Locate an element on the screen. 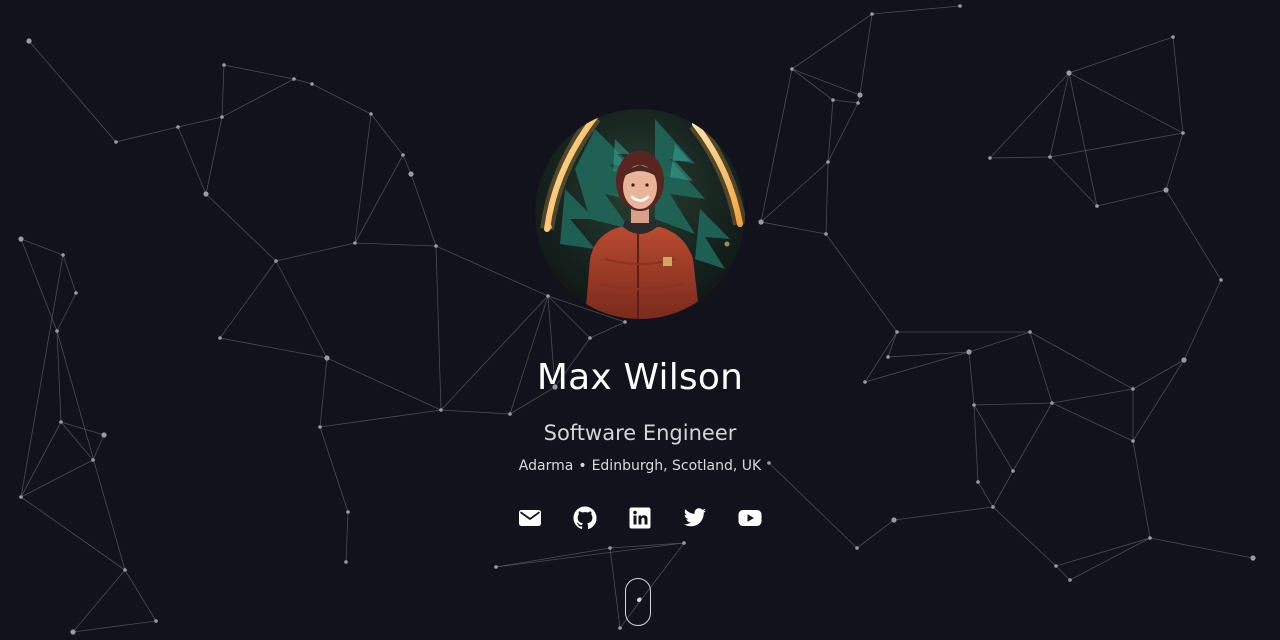  github-icon is located at coordinates (585, 518).